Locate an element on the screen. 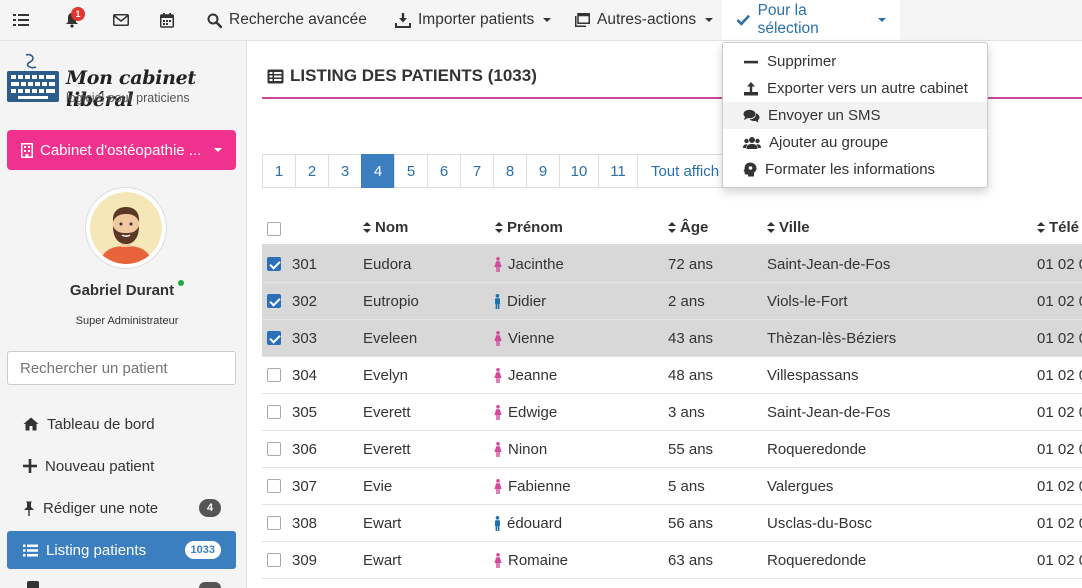 Image resolution: width=1082 pixels, height=588 pixels. sidebar-item-label: Nouveau patient is located at coordinates (100, 466).